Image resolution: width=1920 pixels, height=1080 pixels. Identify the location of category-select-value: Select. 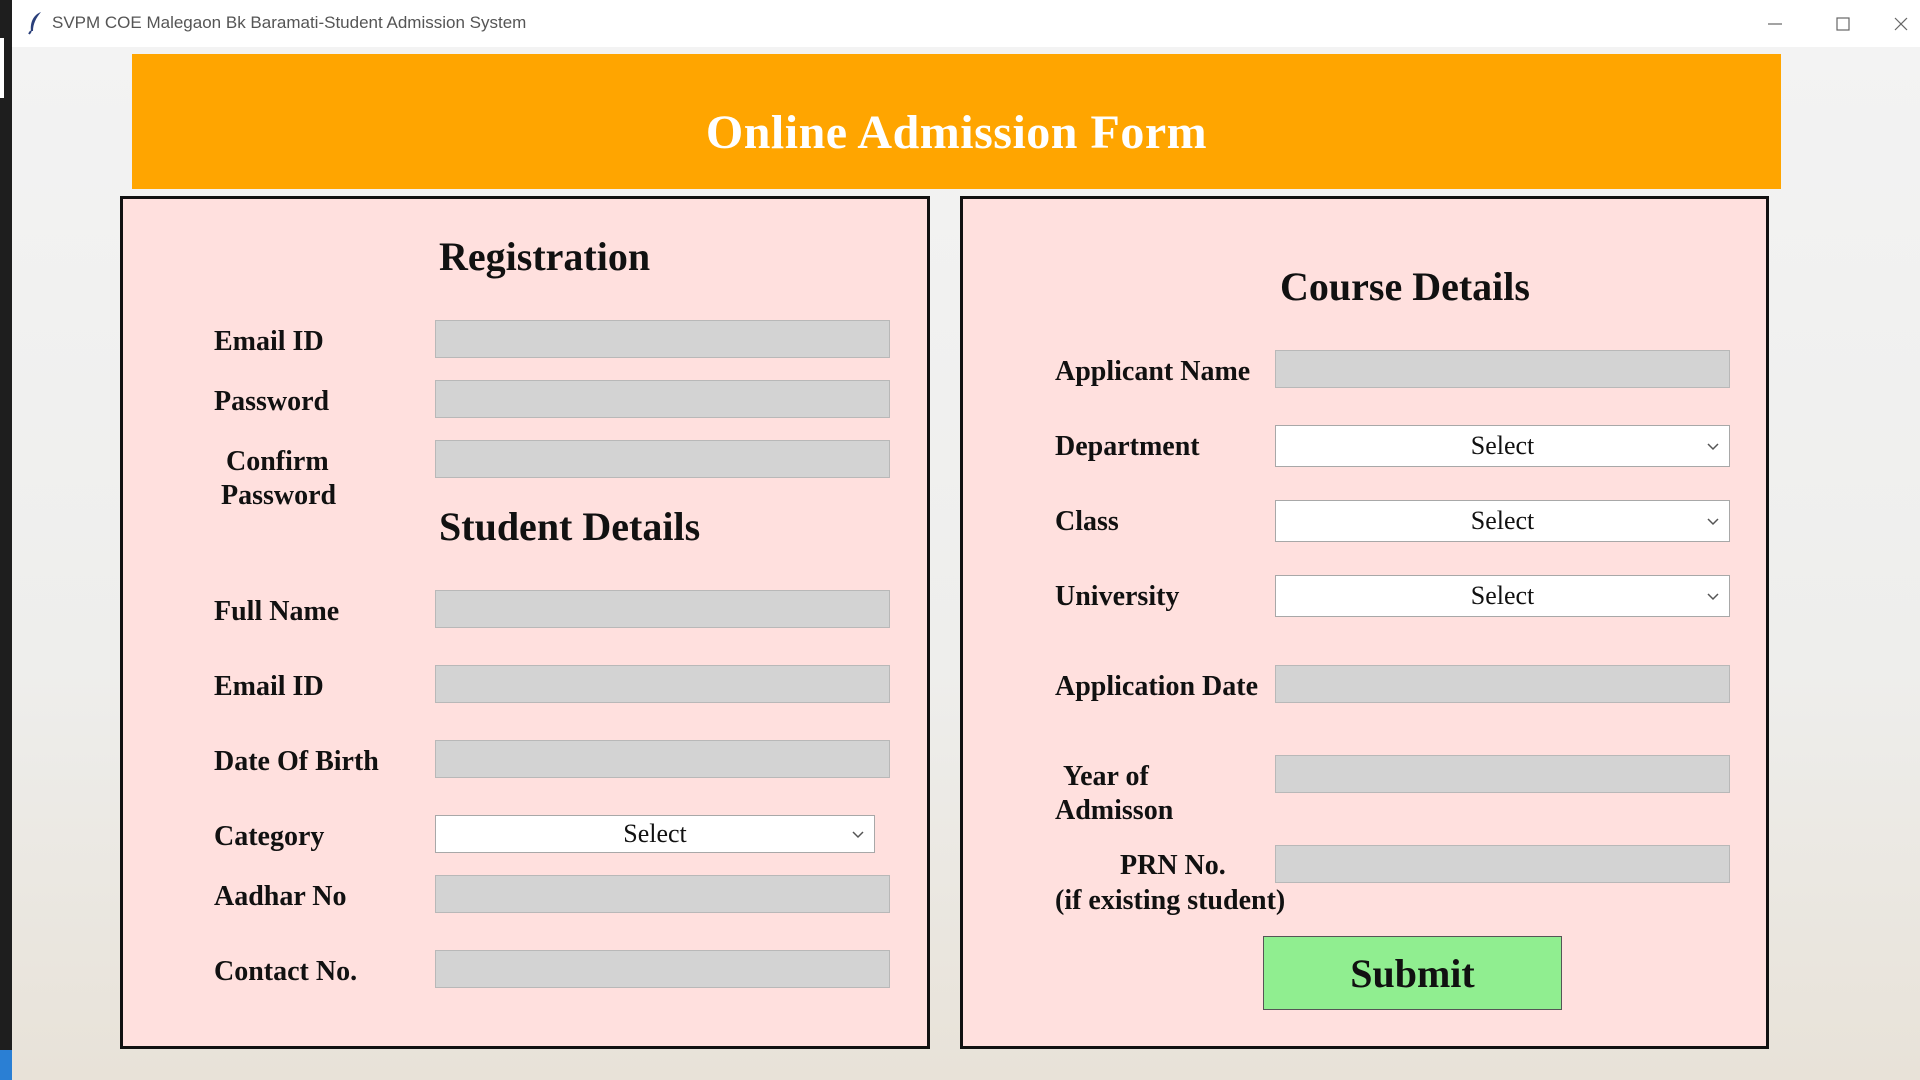
(655, 833).